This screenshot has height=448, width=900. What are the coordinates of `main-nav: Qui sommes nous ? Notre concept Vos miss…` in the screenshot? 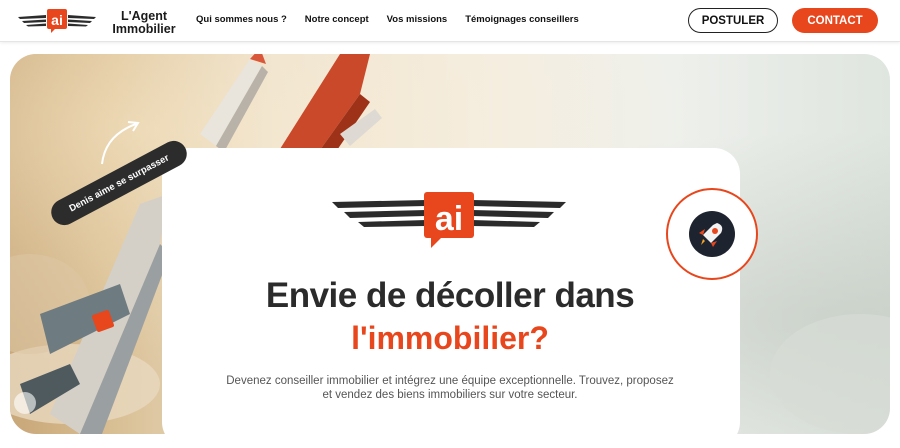 It's located at (387, 19).